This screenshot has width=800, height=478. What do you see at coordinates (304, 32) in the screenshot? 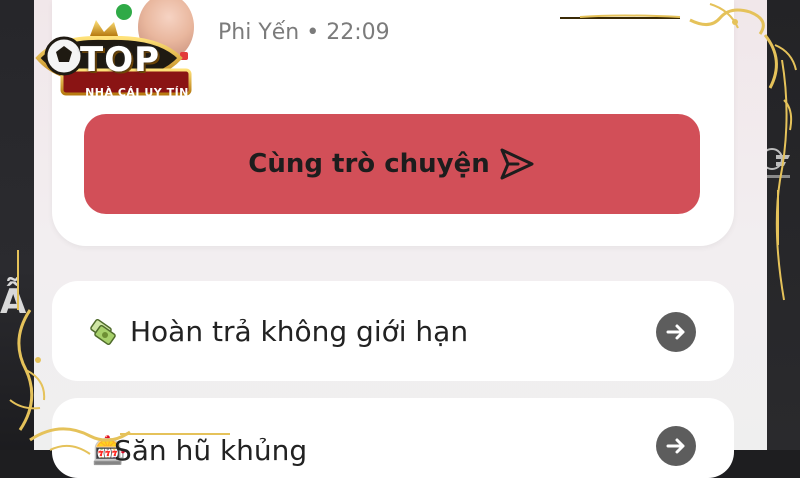
I see `post-author-time: Phi Yến • 22:09` at bounding box center [304, 32].